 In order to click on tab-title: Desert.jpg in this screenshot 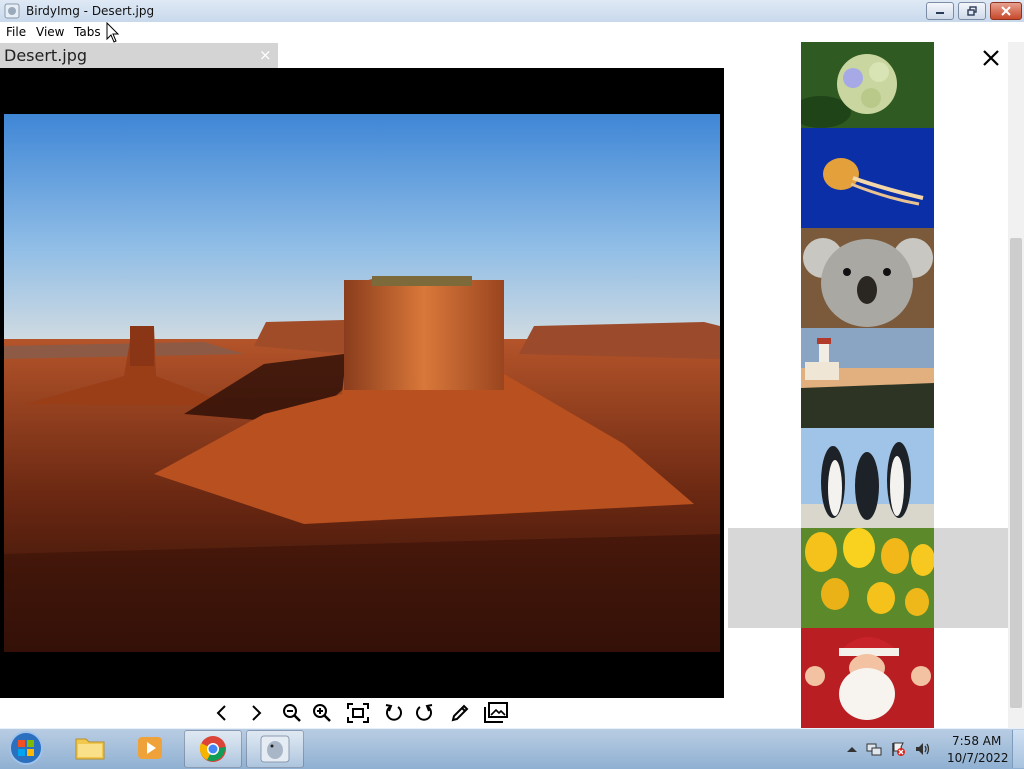, I will do `click(46, 55)`.